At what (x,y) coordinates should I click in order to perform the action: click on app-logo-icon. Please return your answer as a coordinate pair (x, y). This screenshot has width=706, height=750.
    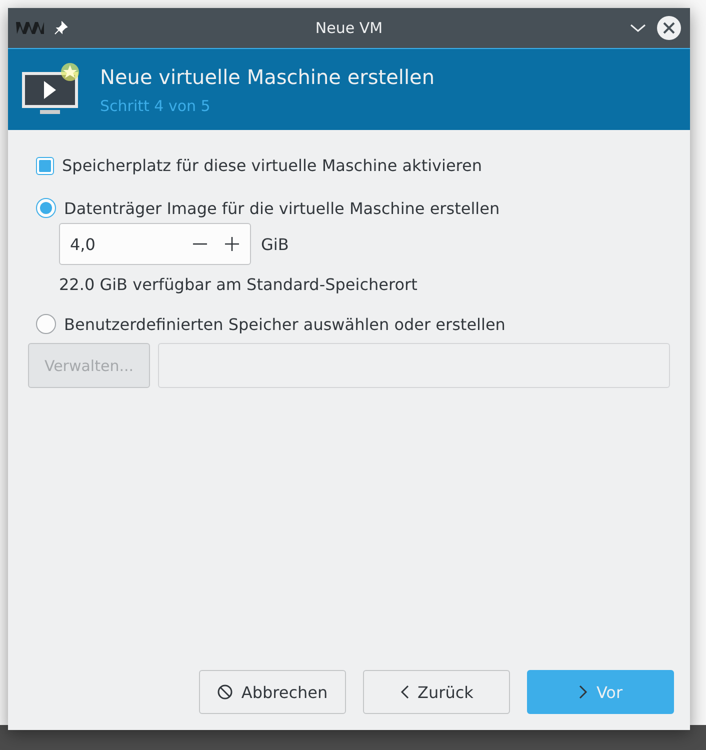
    Looking at the image, I should click on (30, 28).